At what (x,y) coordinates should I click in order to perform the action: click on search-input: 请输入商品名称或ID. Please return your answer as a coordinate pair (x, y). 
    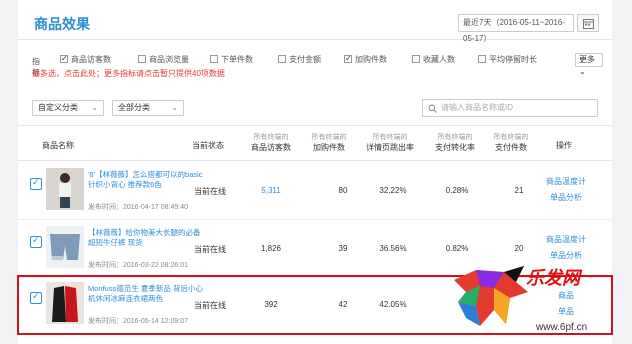
    Looking at the image, I should click on (510, 108).